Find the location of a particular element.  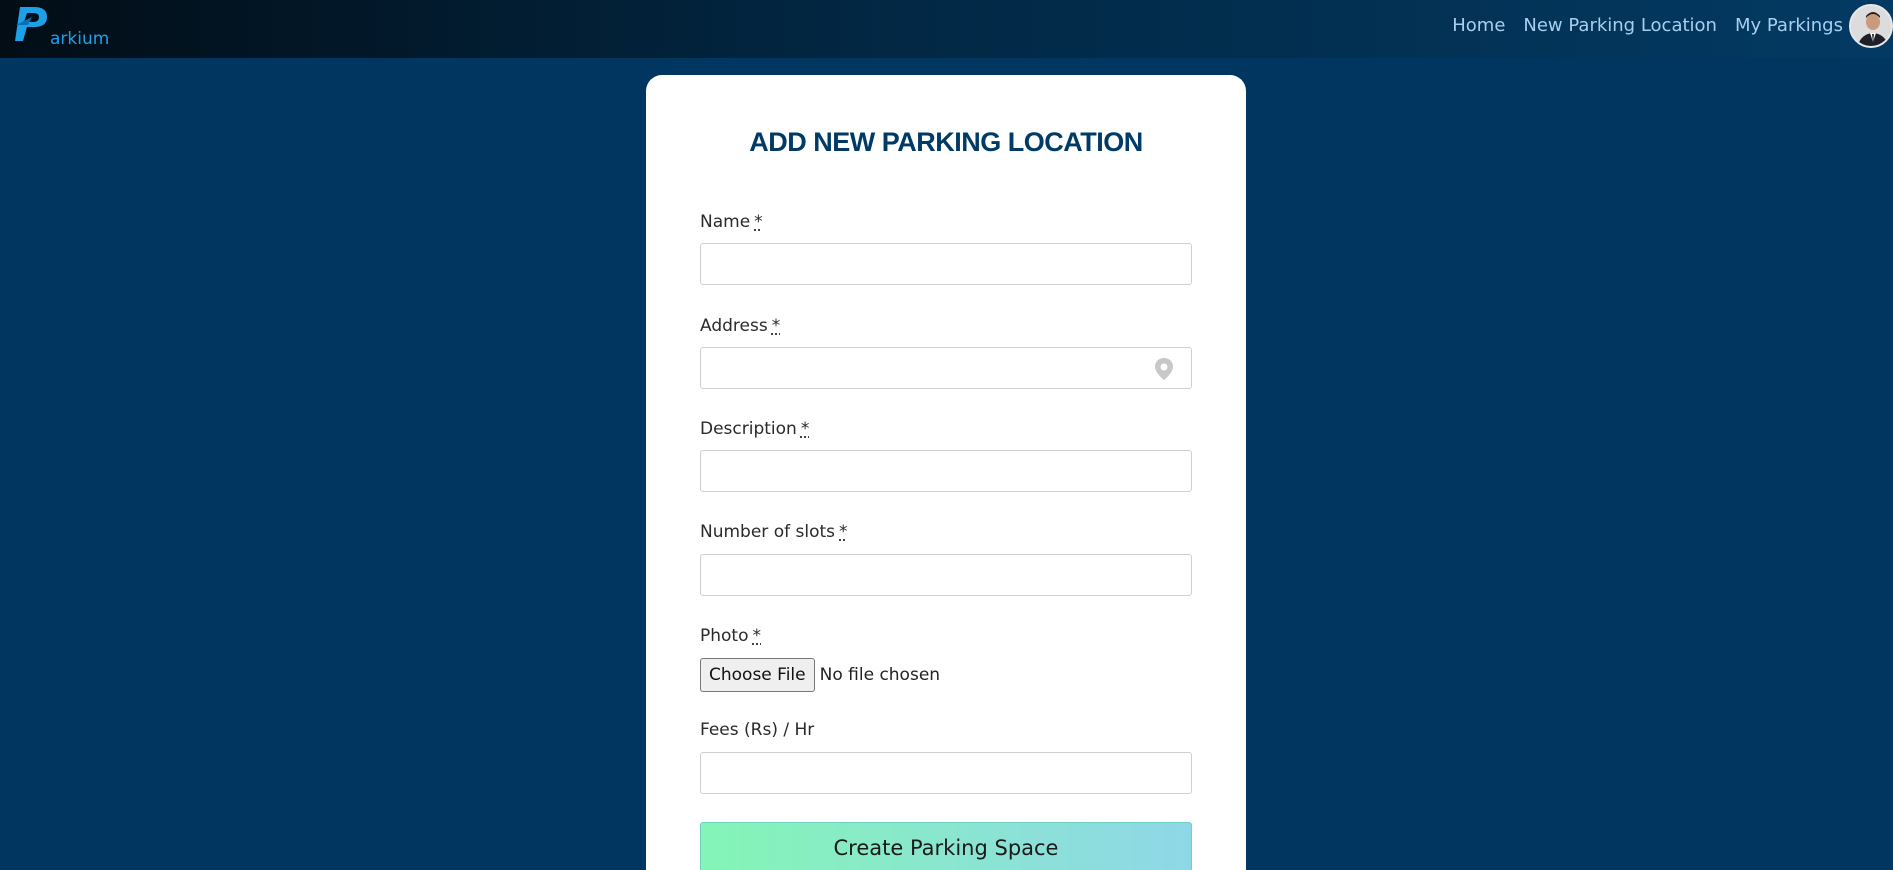

logo-text: arkium is located at coordinates (79, 39).